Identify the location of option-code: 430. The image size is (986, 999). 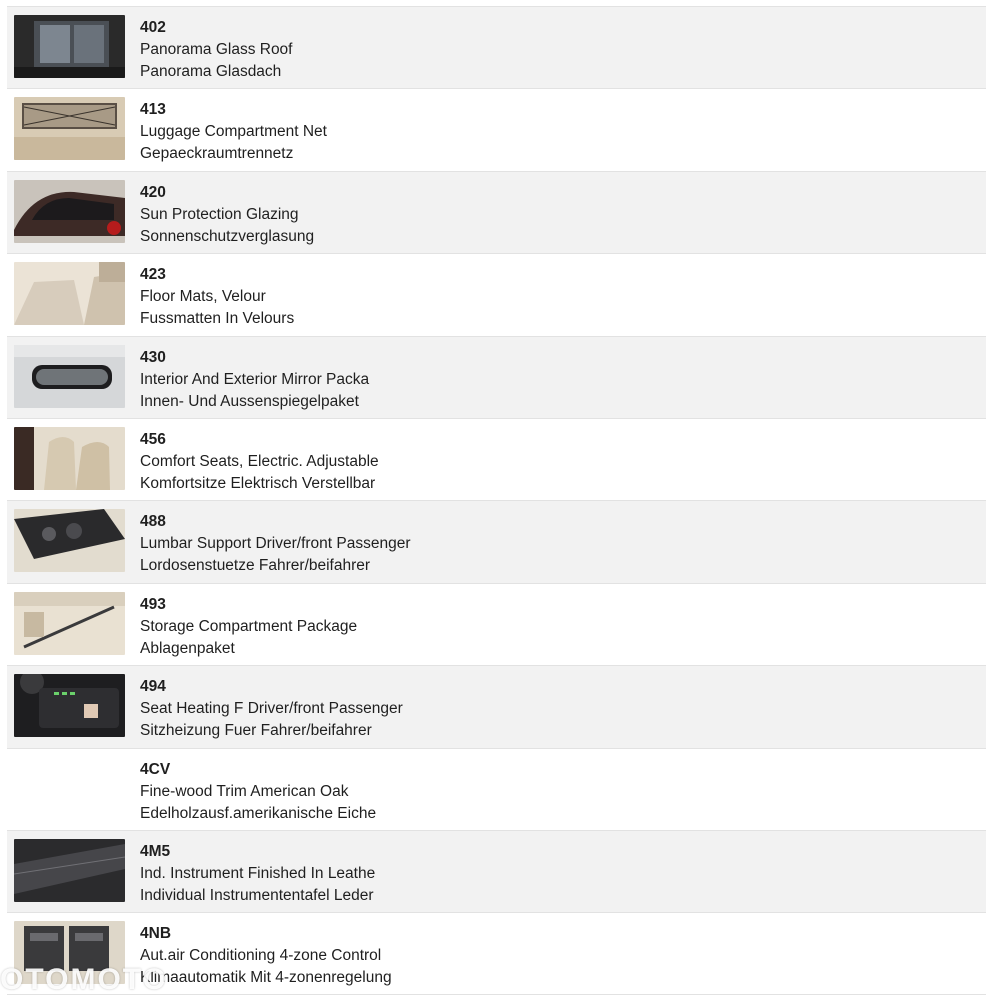
(153, 357).